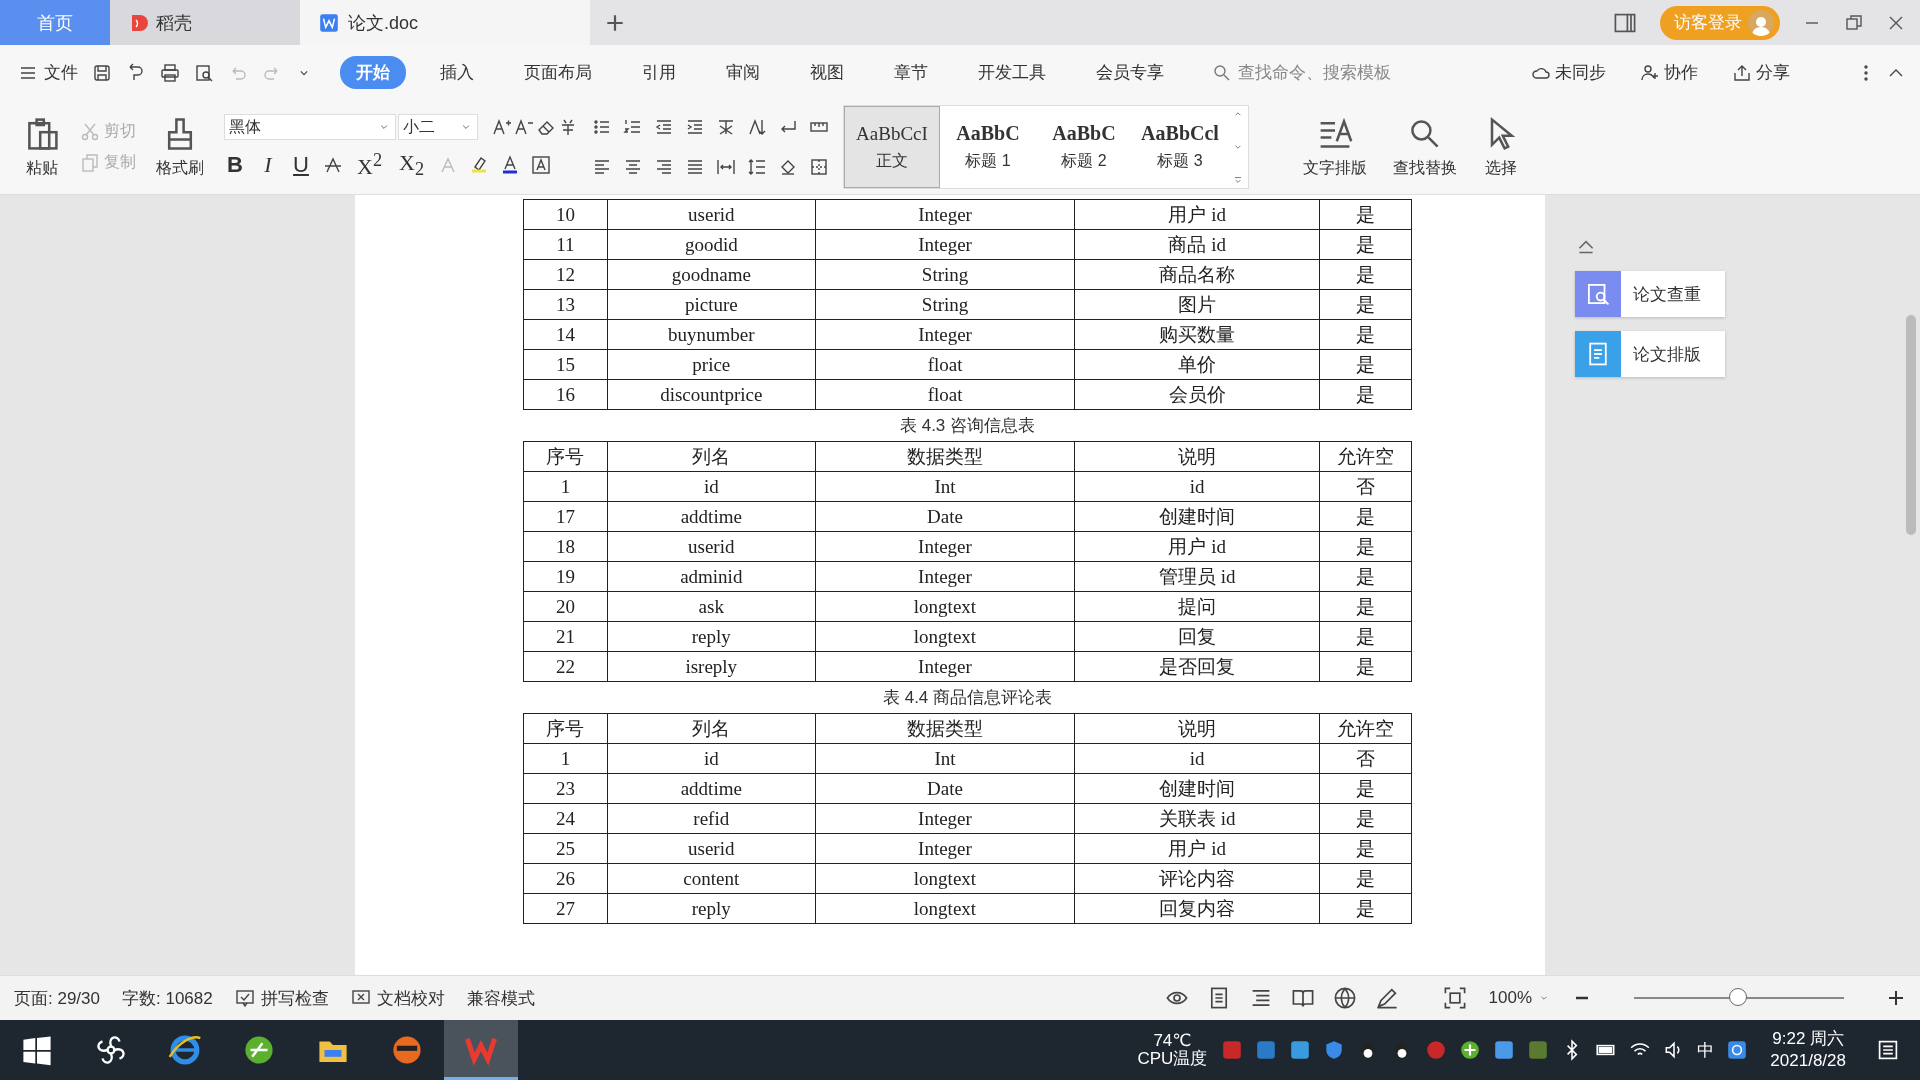 This screenshot has width=1920, height=1080. What do you see at coordinates (329, 22) in the screenshot?
I see `document-icon` at bounding box center [329, 22].